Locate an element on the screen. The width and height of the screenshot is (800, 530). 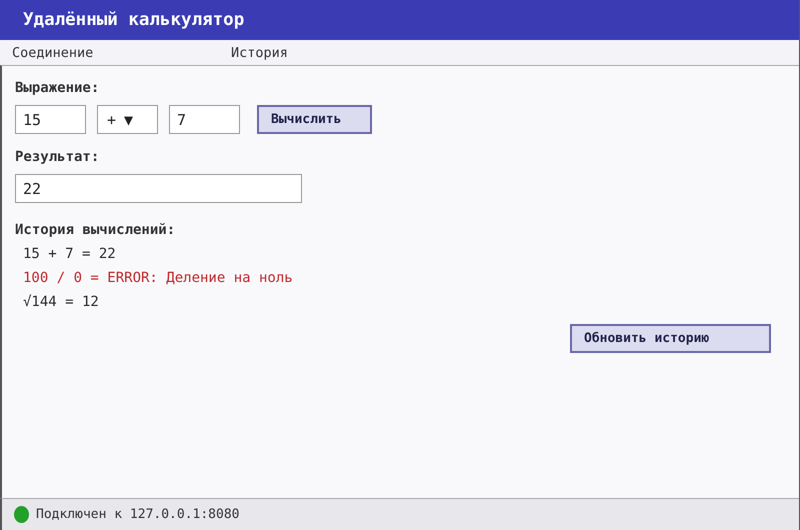
operator-dropdown: + ▼ is located at coordinates (127, 119).